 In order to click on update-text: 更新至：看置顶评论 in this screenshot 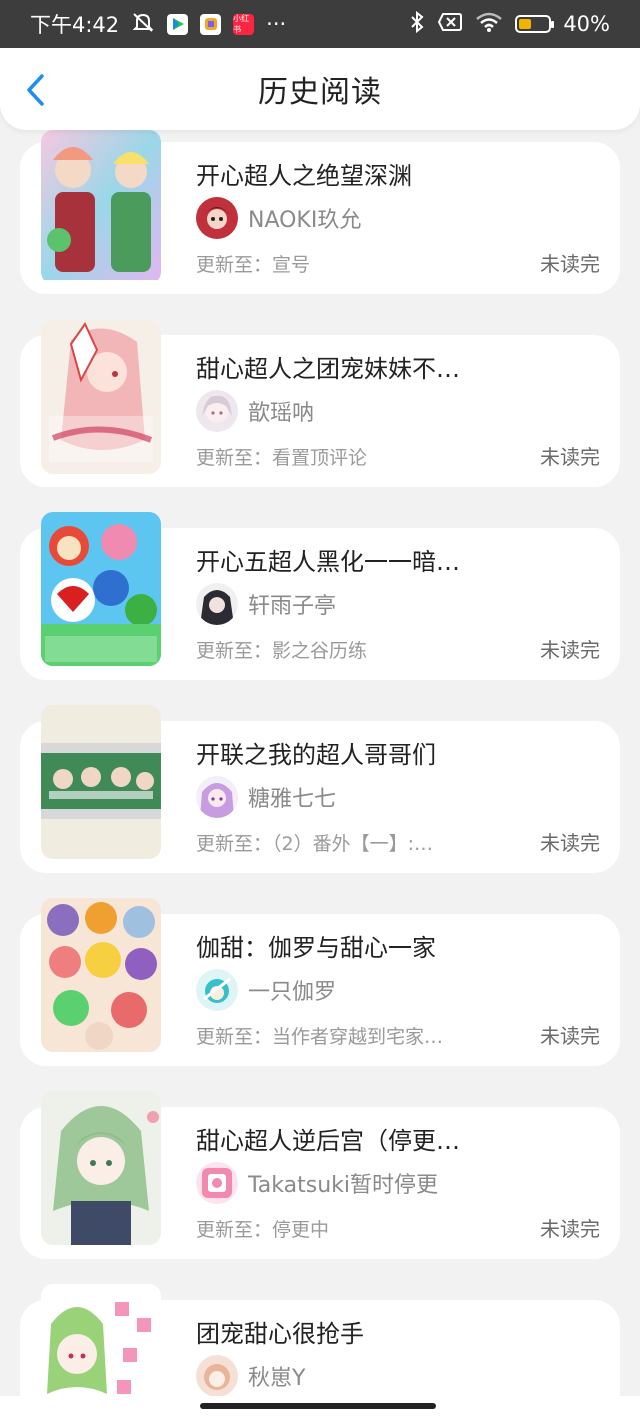, I will do `click(336, 456)`.